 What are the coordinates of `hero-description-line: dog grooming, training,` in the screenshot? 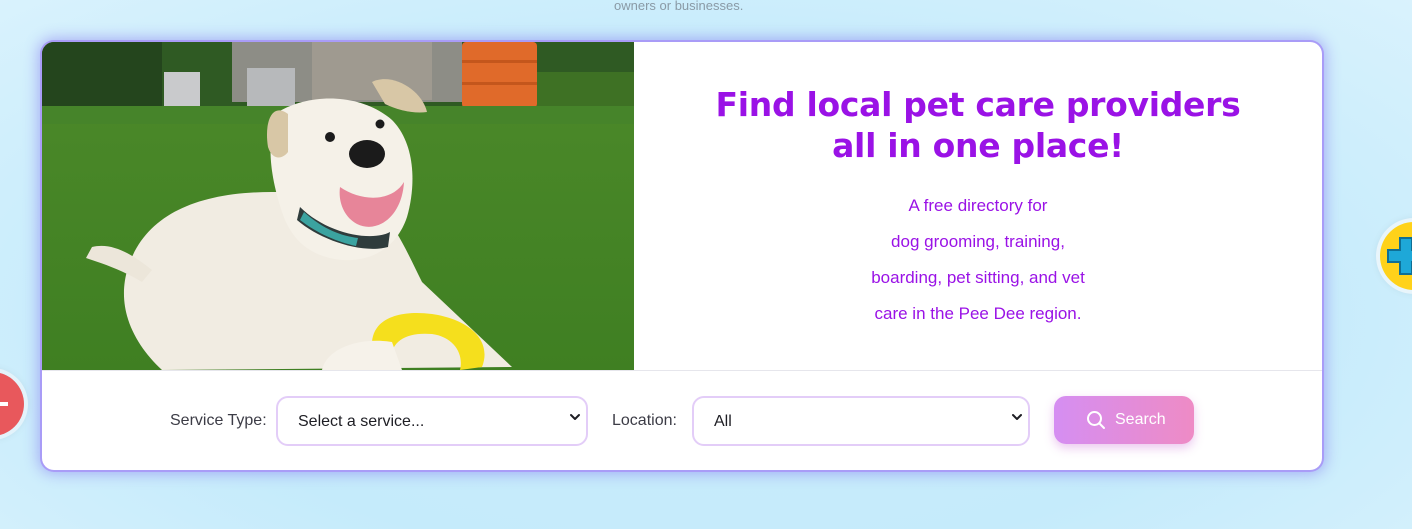 It's located at (978, 241).